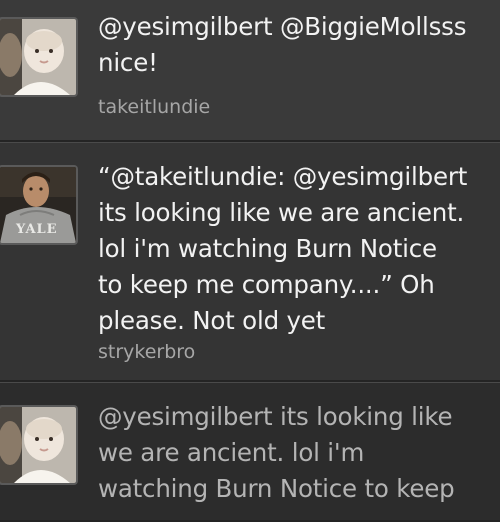  I want to click on avatar: YALE, so click(38, 205).